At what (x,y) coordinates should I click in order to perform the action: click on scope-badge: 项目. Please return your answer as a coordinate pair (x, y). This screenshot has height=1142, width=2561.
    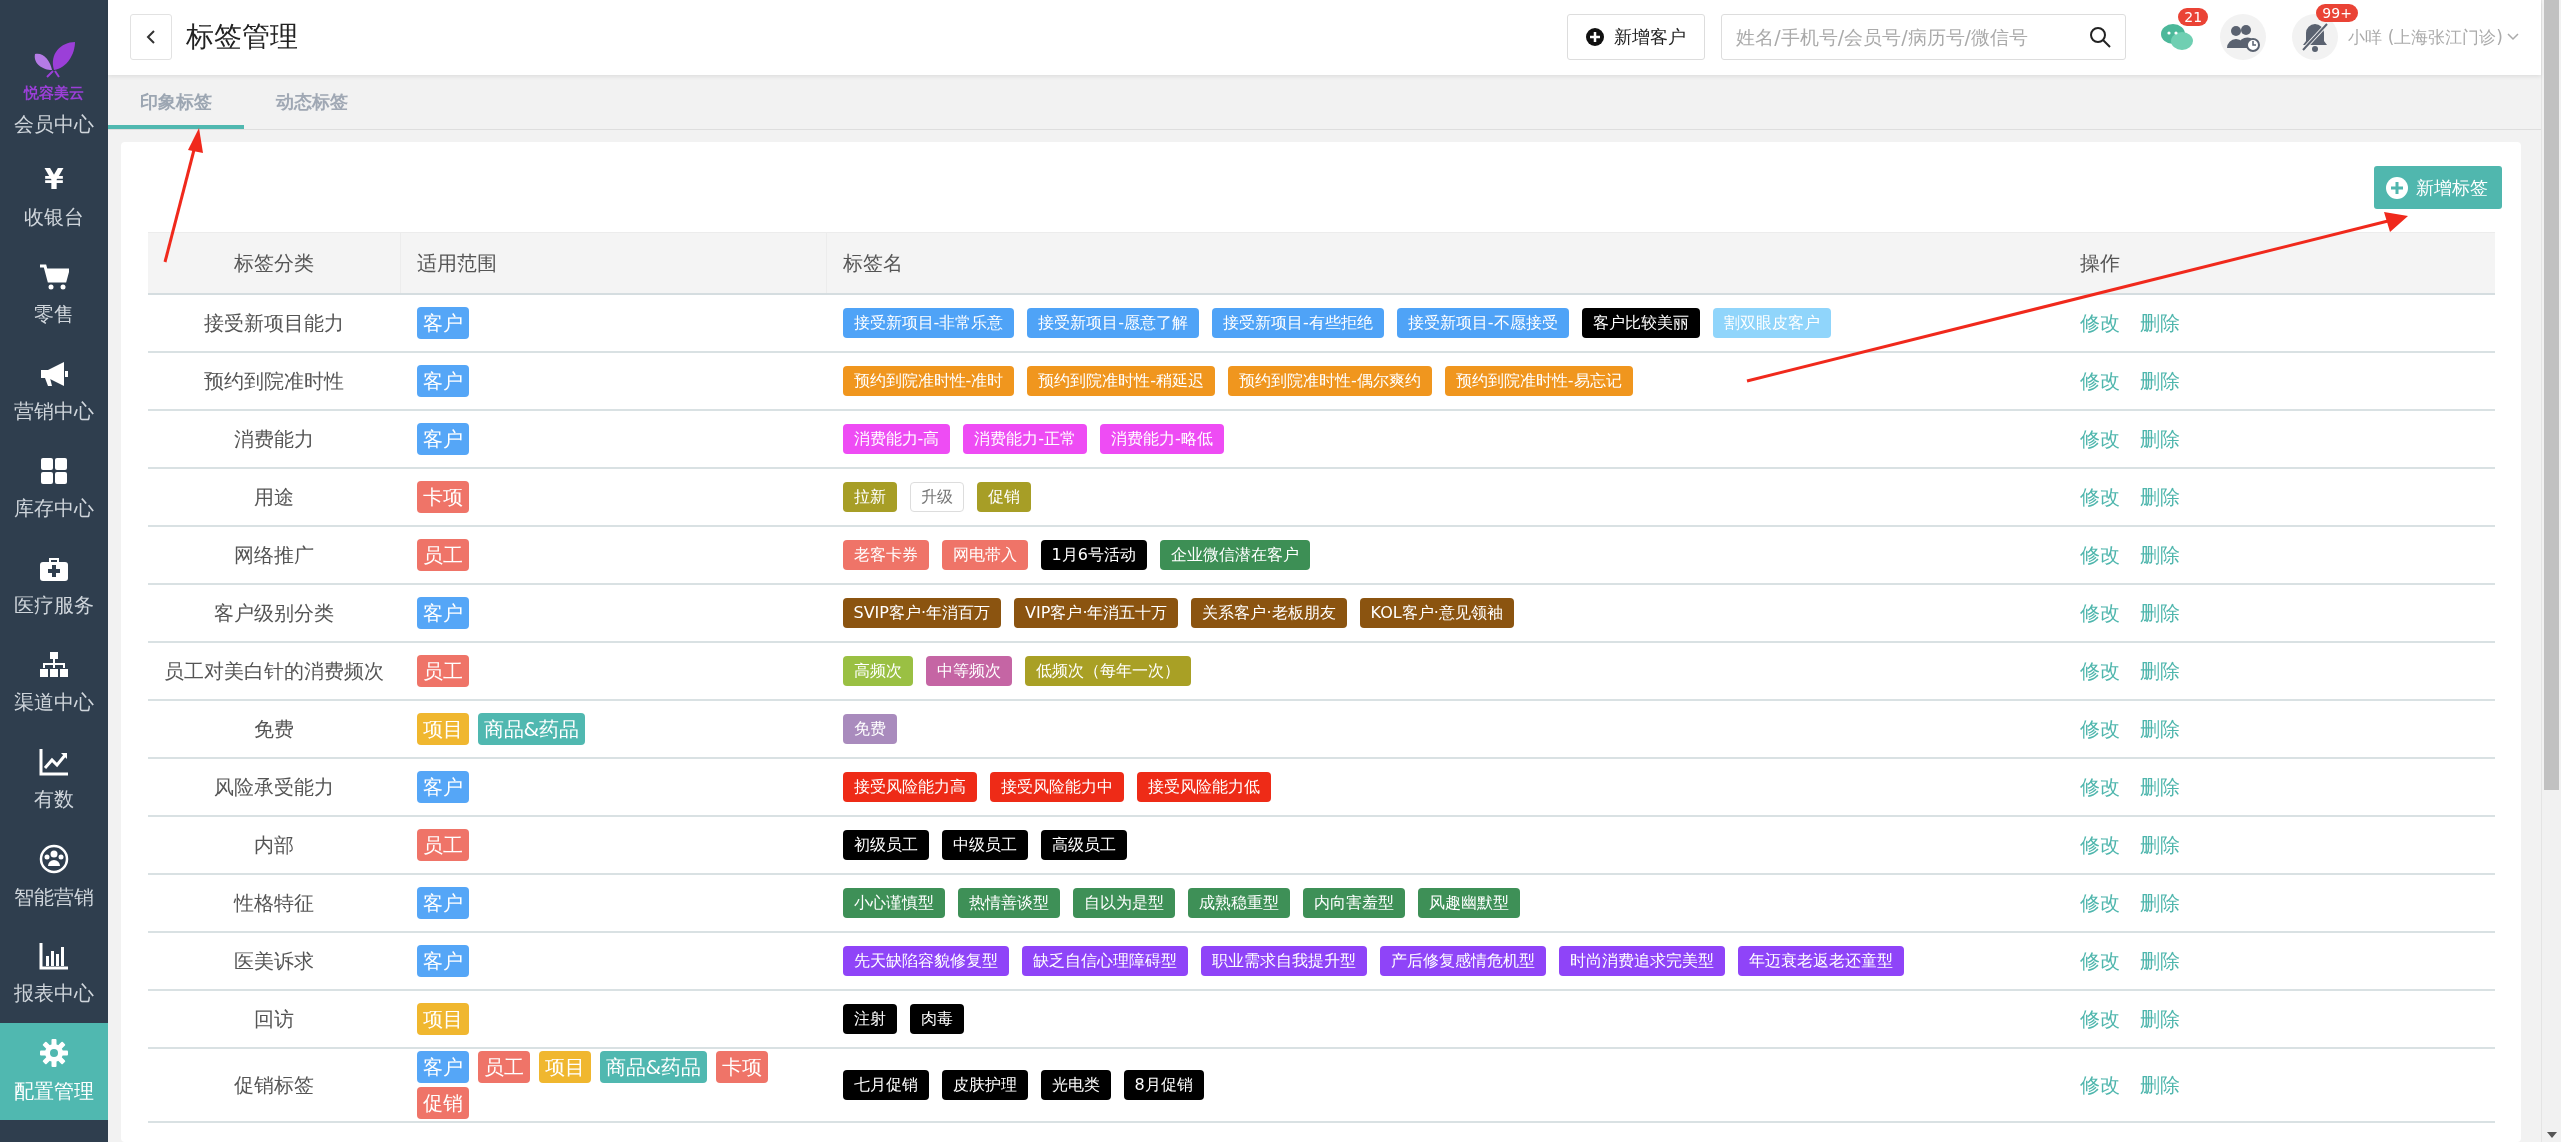
    Looking at the image, I should click on (442, 729).